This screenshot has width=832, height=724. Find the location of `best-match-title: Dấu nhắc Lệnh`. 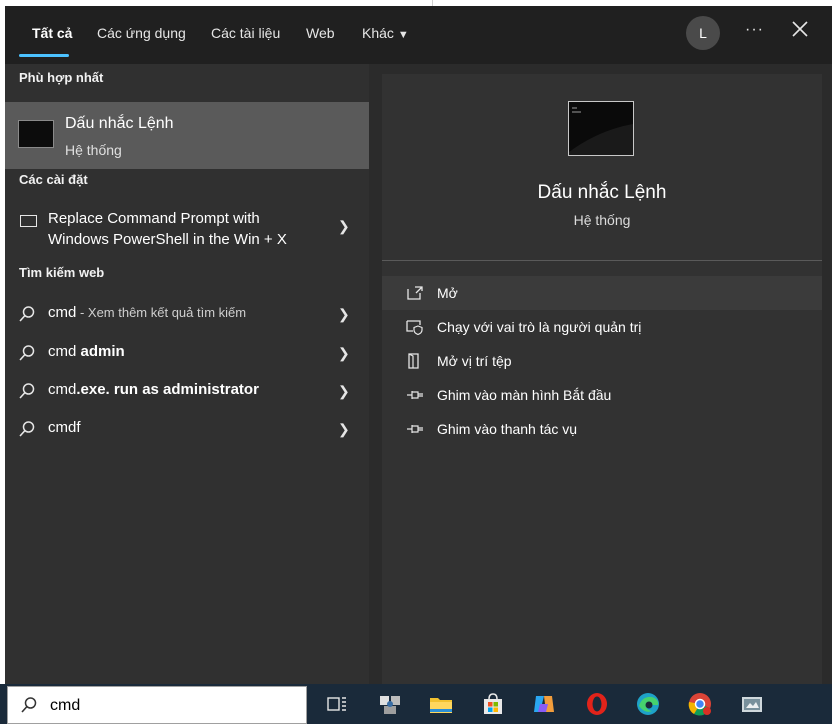

best-match-title: Dấu nhắc Lệnh is located at coordinates (119, 123).